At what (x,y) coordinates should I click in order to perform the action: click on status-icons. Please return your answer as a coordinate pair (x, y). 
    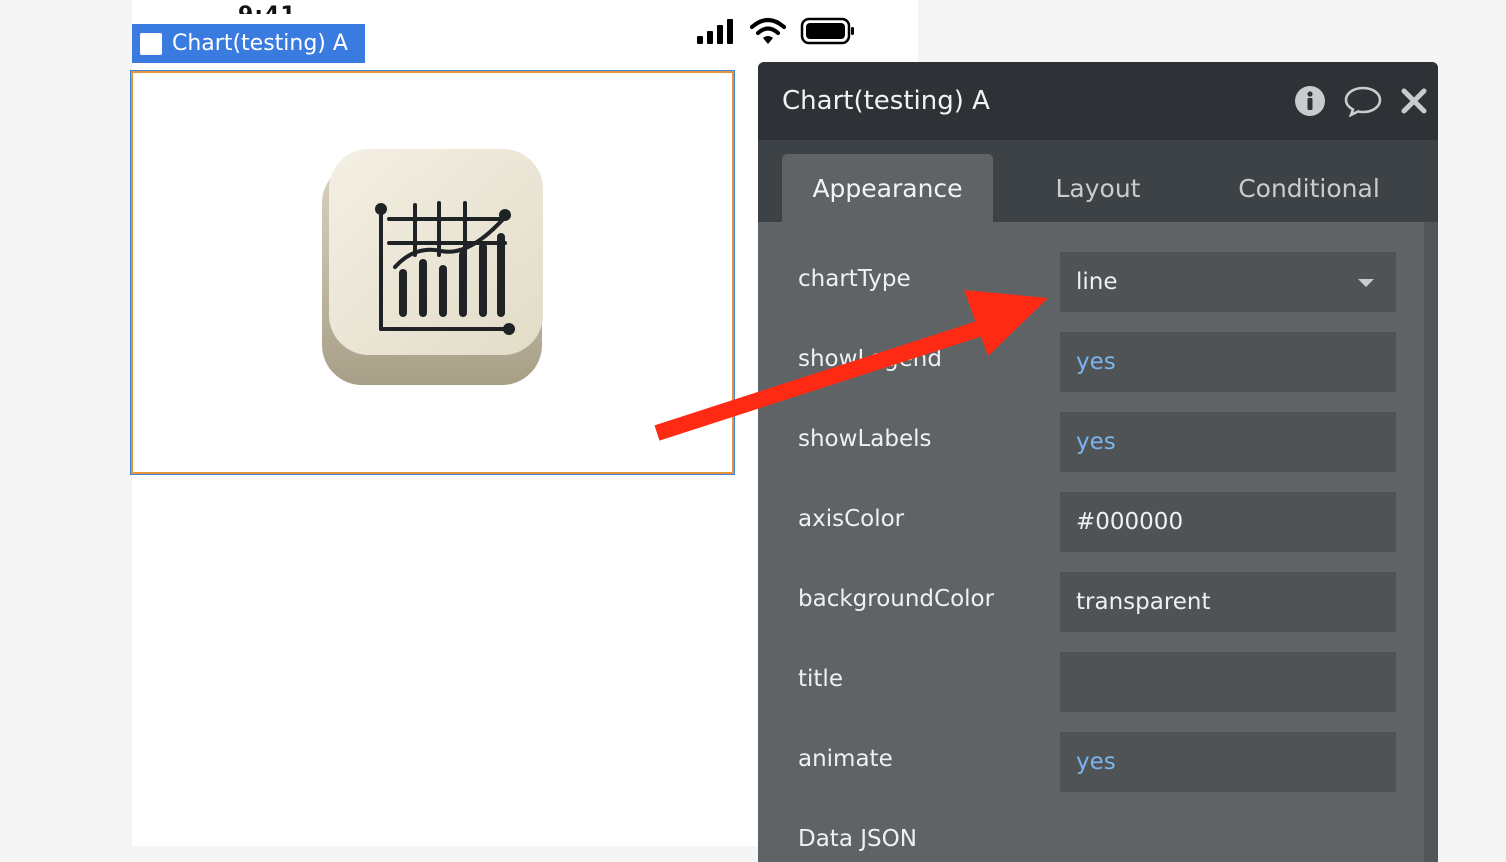
    Looking at the image, I should click on (776, 31).